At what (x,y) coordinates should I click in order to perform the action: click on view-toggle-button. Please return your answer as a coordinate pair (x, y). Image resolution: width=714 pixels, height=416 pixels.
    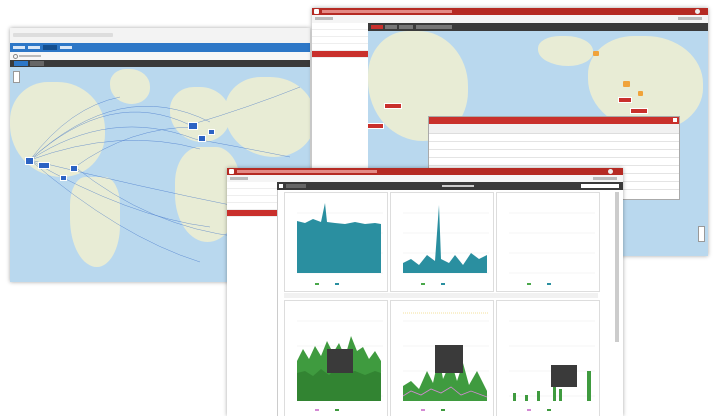
    Looking at the image, I should click on (21, 63).